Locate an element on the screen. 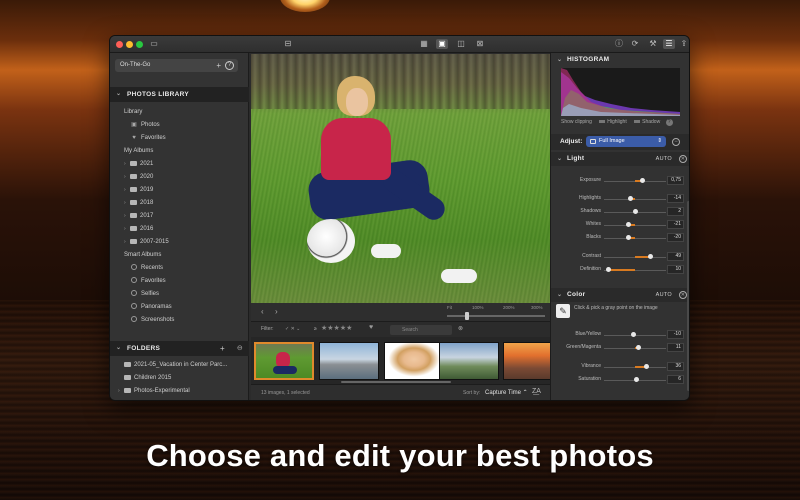 The width and height of the screenshot is (800, 500). zoom-slider-track is located at coordinates (496, 316).